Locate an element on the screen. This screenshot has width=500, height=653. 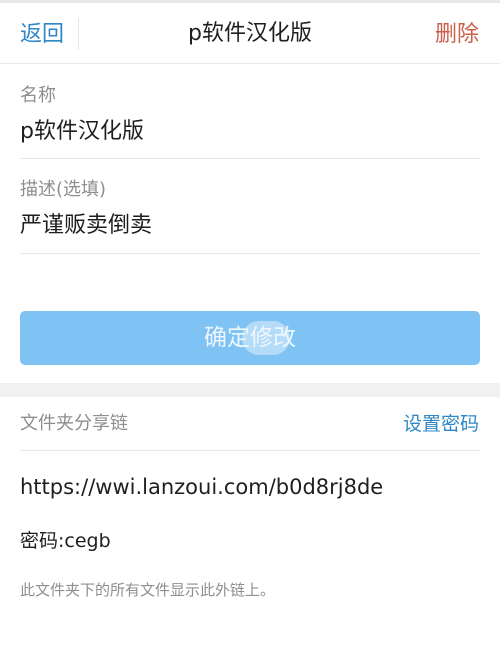
delete-button: 删除 is located at coordinates (457, 35).